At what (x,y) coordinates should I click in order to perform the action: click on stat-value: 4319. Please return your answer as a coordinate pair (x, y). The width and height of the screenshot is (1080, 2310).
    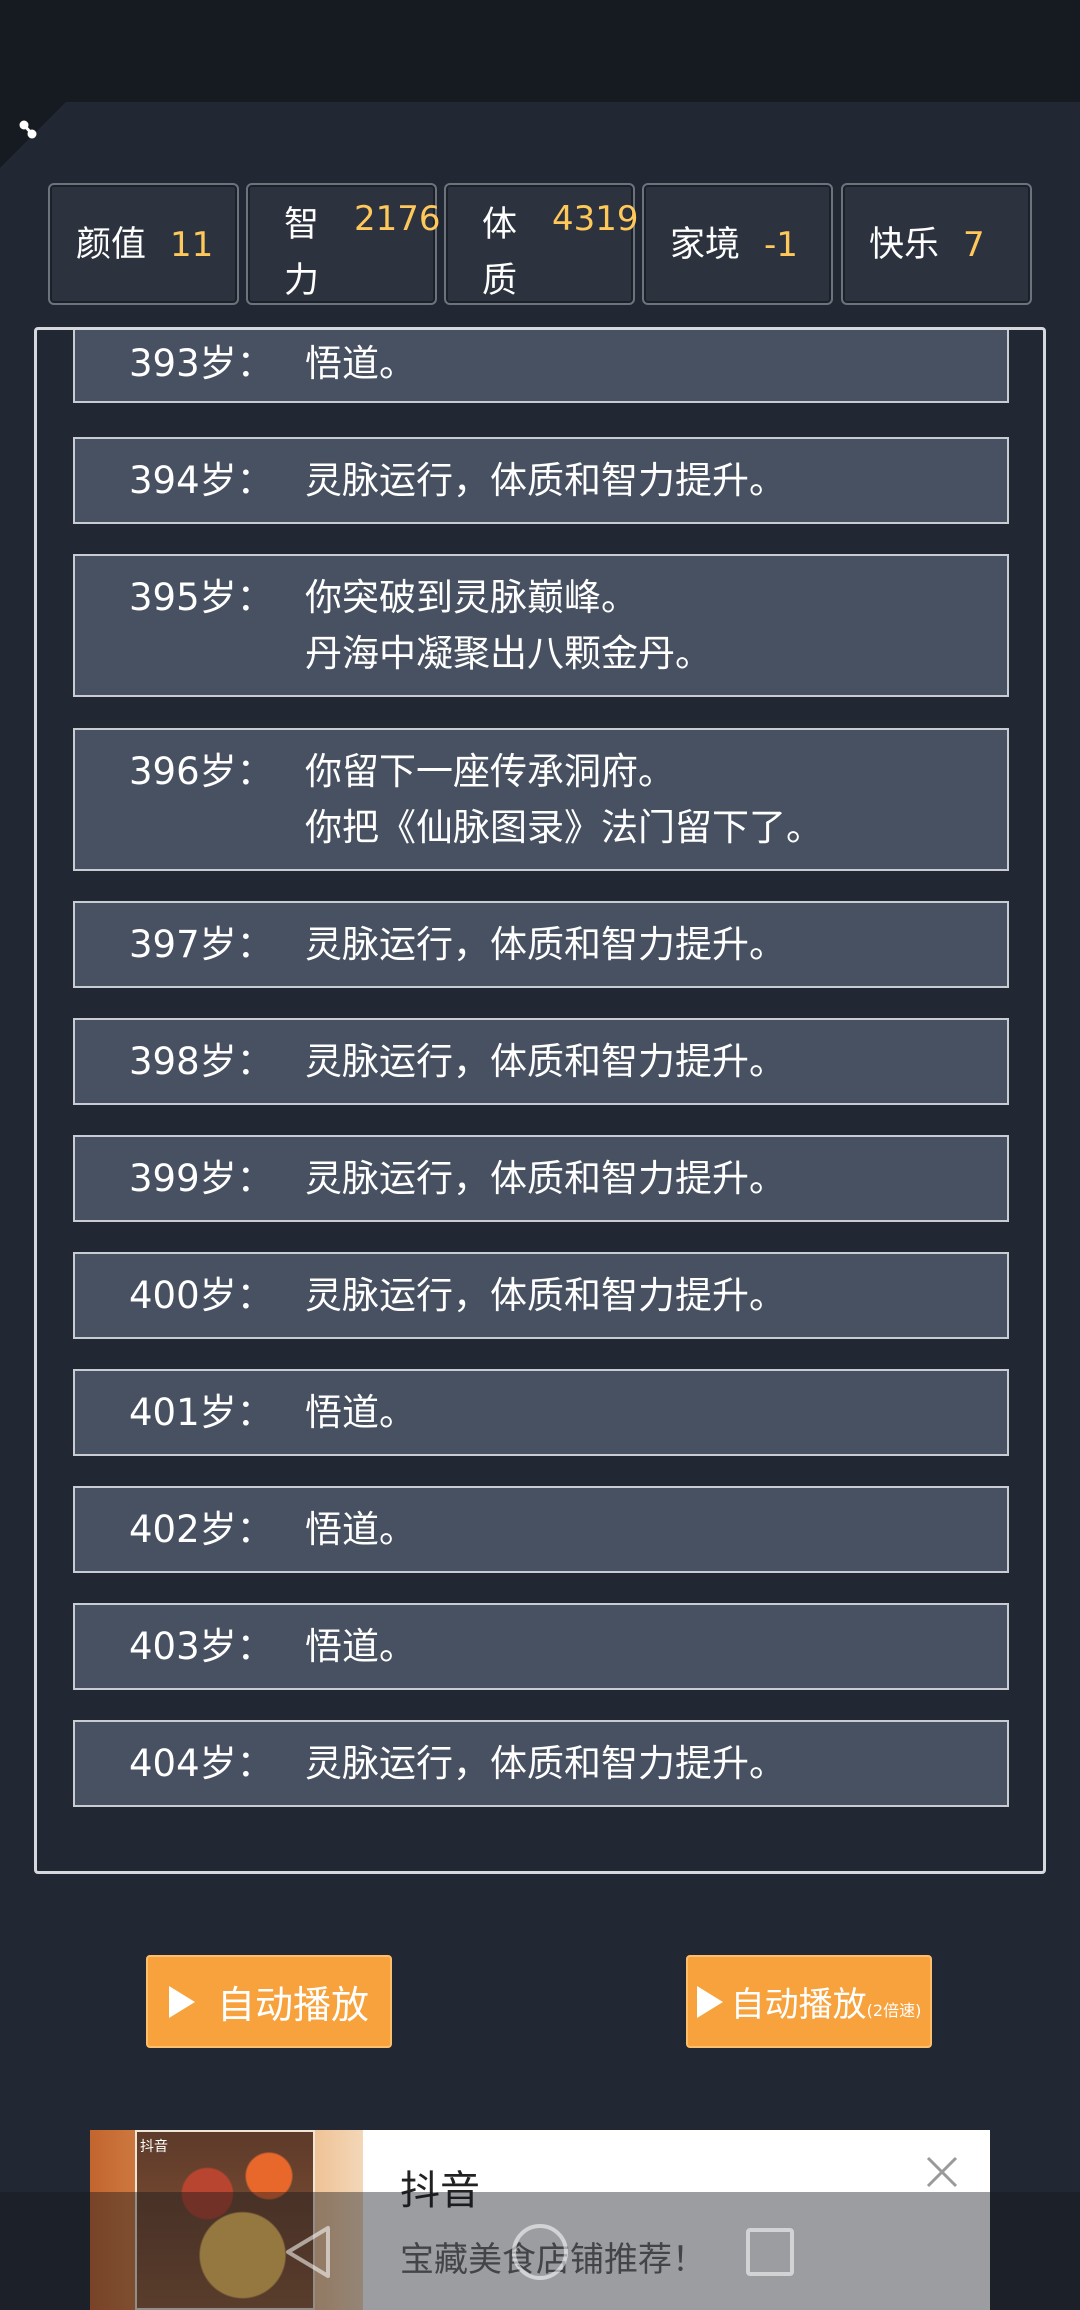
    Looking at the image, I should click on (595, 219).